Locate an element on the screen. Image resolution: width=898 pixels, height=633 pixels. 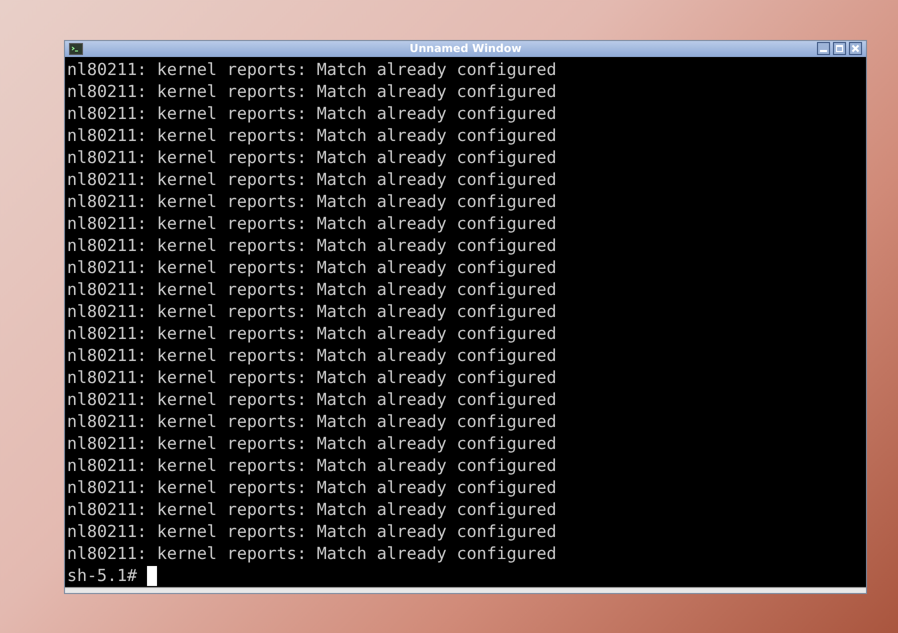
text-cursor is located at coordinates (151, 576).